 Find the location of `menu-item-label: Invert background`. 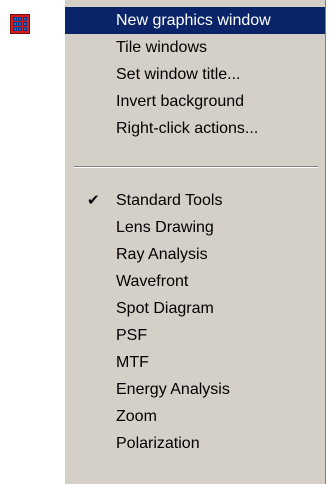

menu-item-label: Invert background is located at coordinates (180, 101).